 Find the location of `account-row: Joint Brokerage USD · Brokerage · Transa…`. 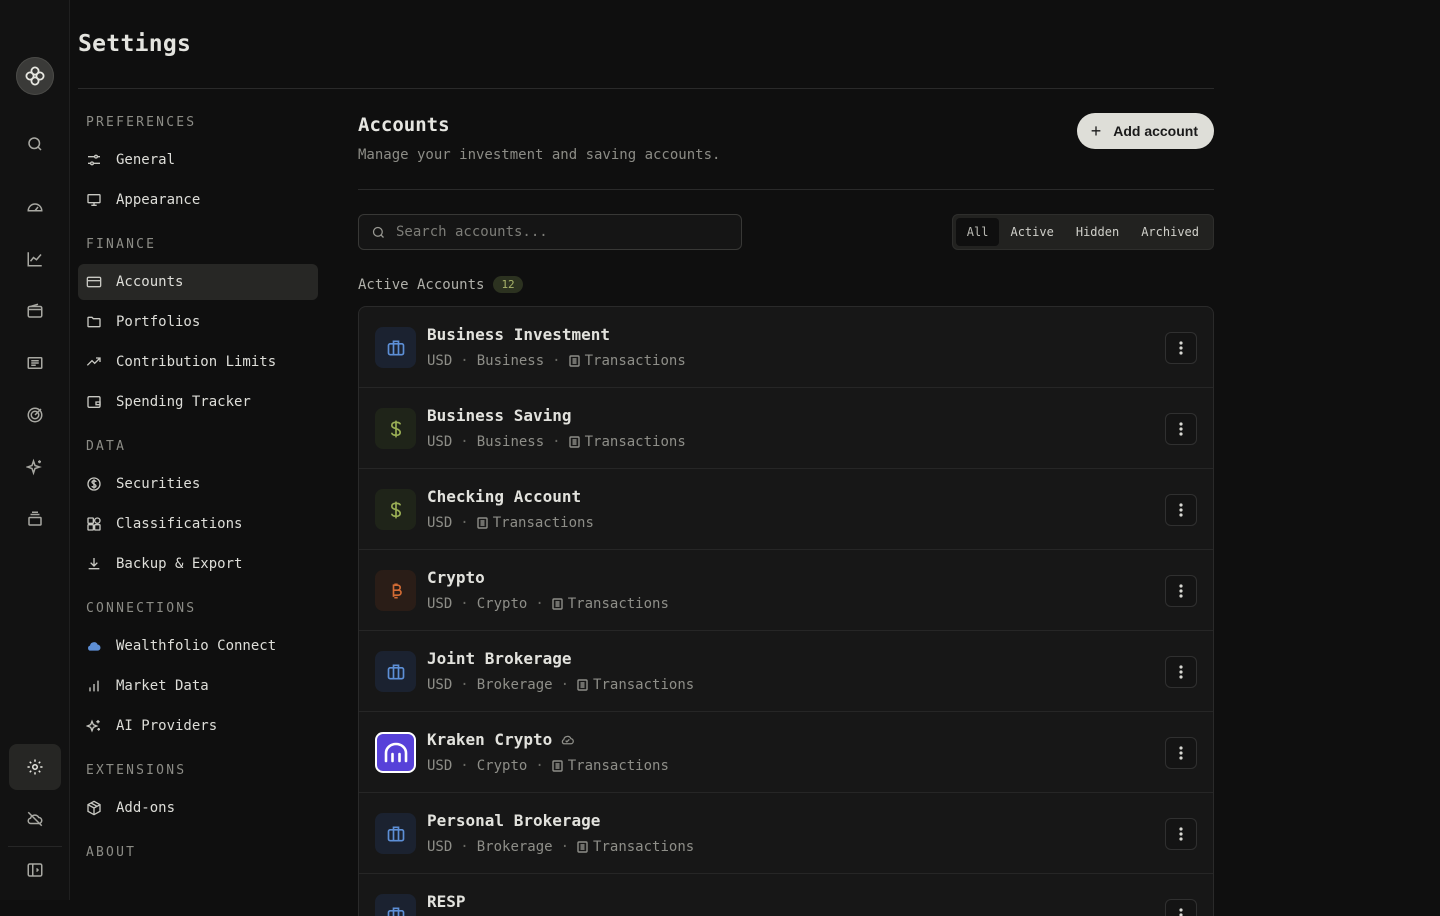

account-row: Joint Brokerage USD · Brokerage · Transa… is located at coordinates (786, 671).